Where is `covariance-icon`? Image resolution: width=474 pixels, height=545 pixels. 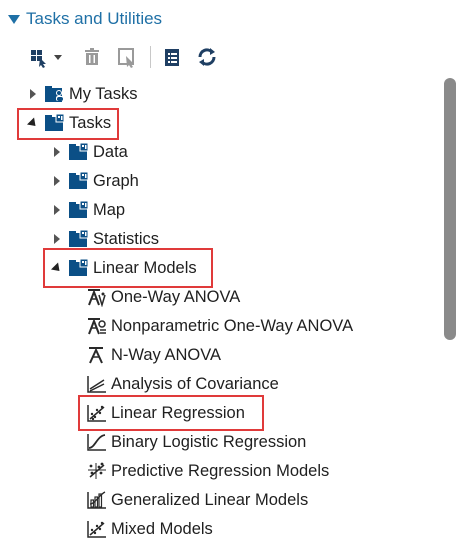 covariance-icon is located at coordinates (97, 384).